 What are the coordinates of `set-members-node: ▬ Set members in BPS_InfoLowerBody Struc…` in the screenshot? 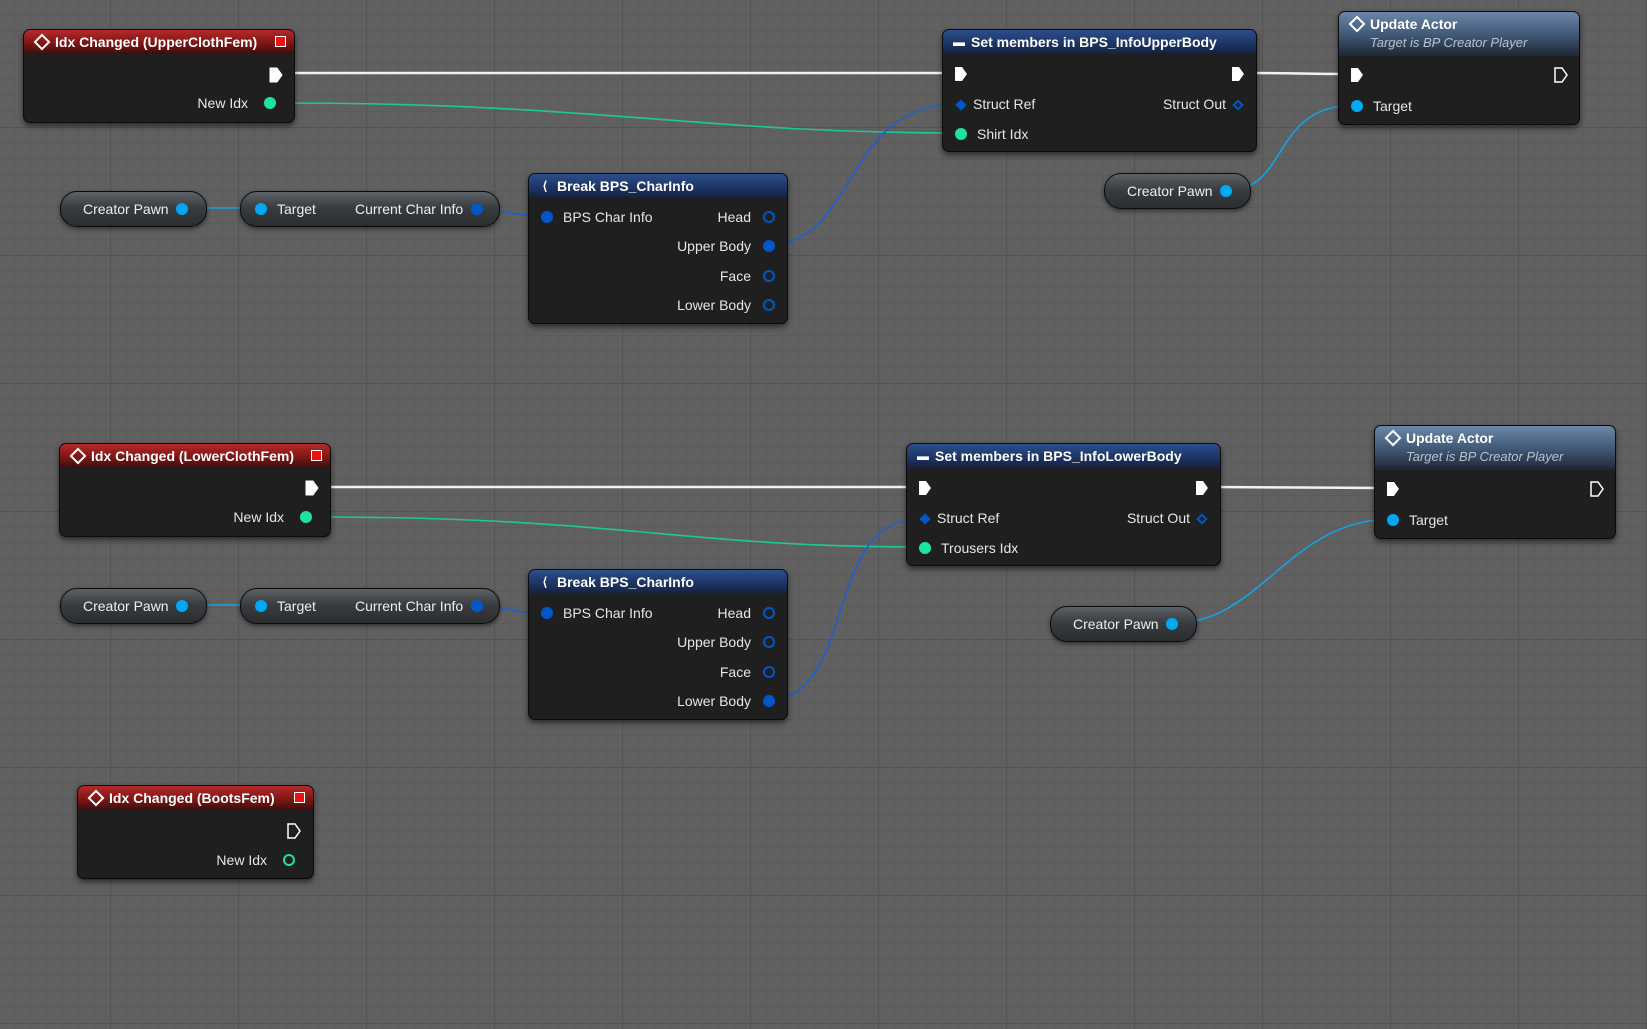 It's located at (1063, 504).